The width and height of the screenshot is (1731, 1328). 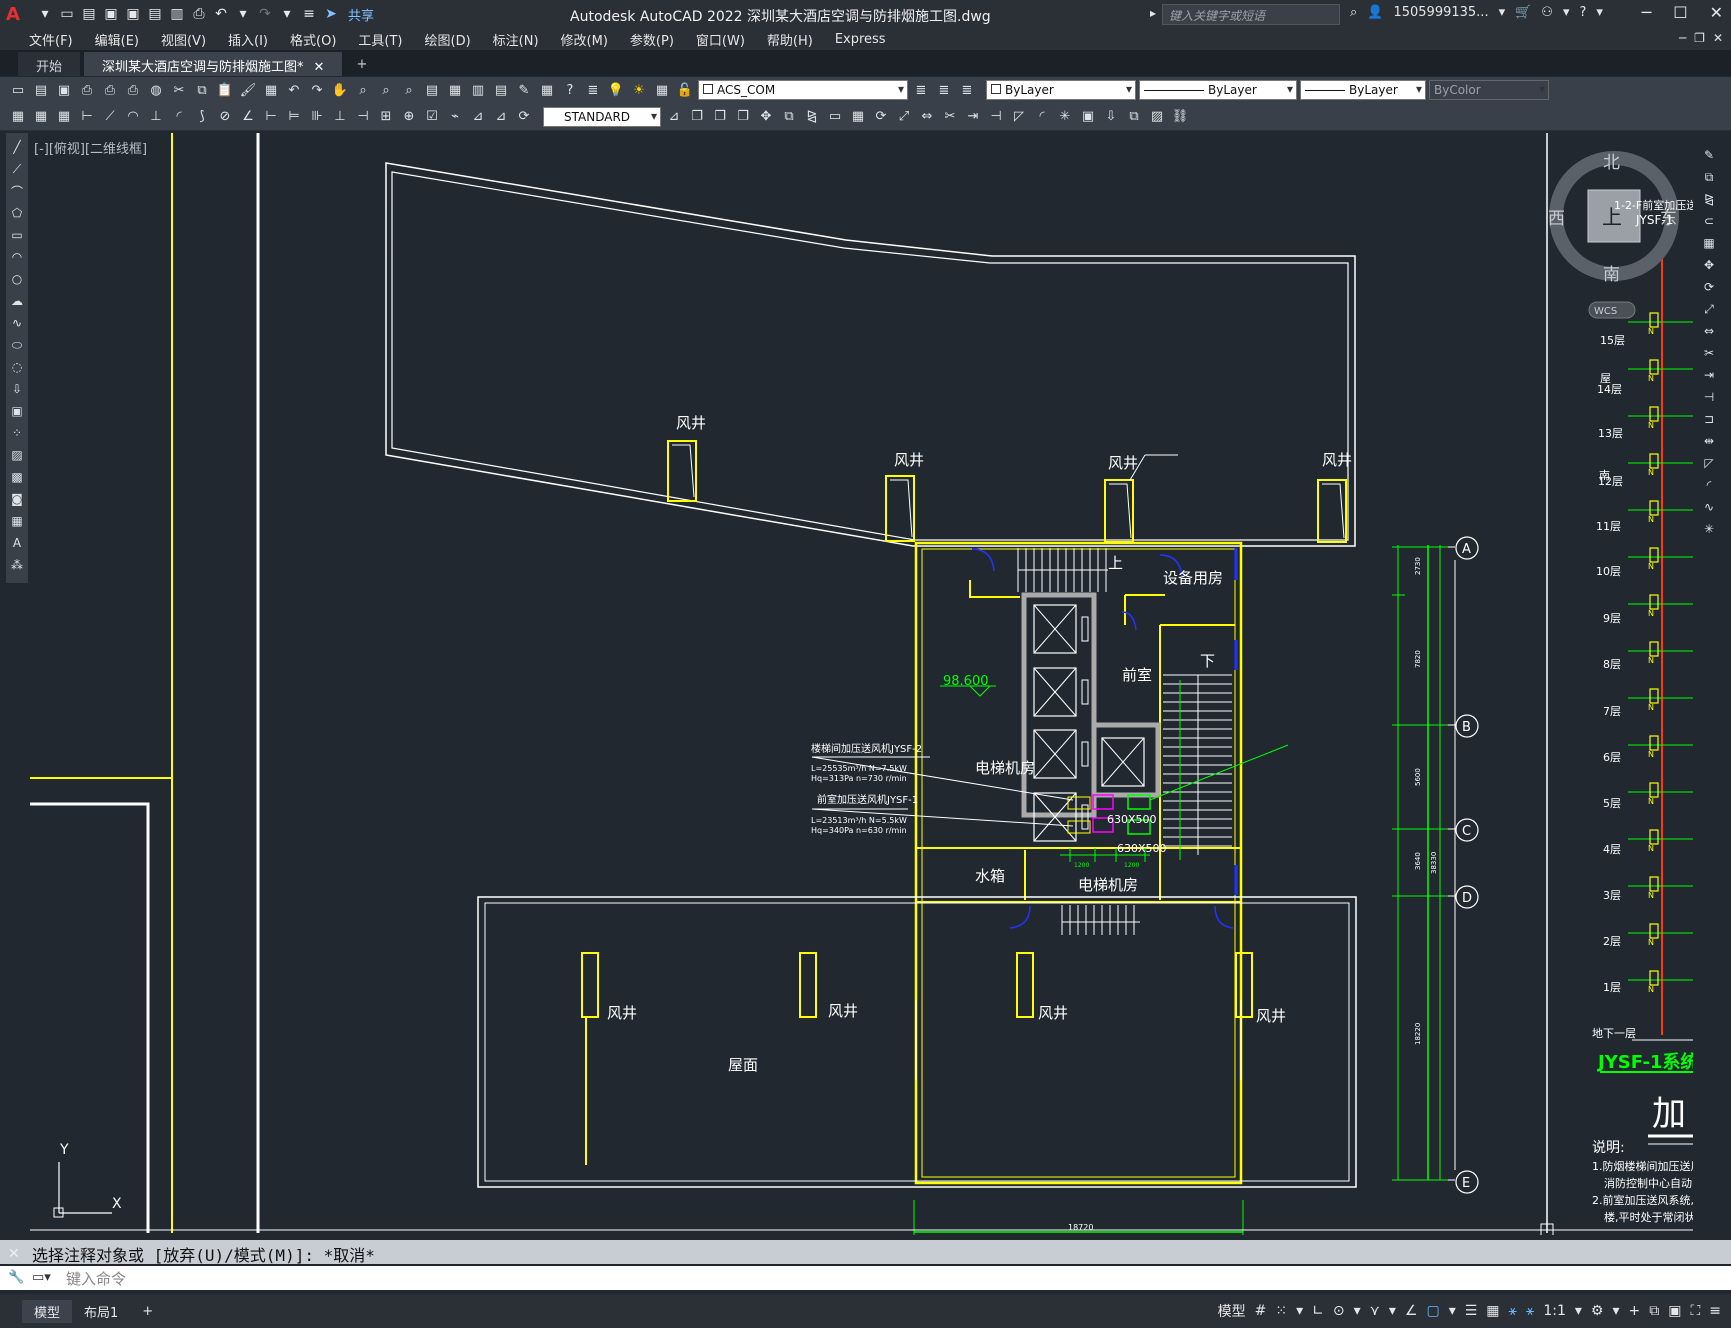 I want to click on freeze-viewport-icon: ▦, so click(x=662, y=90).